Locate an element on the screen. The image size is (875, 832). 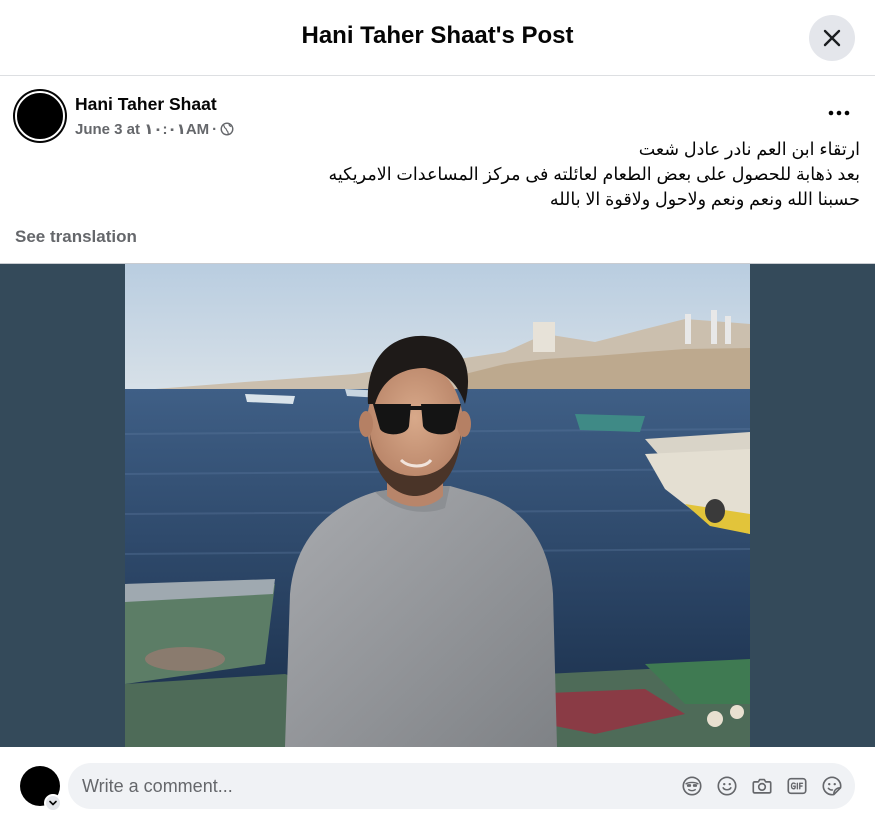
camera-button is located at coordinates (762, 786).